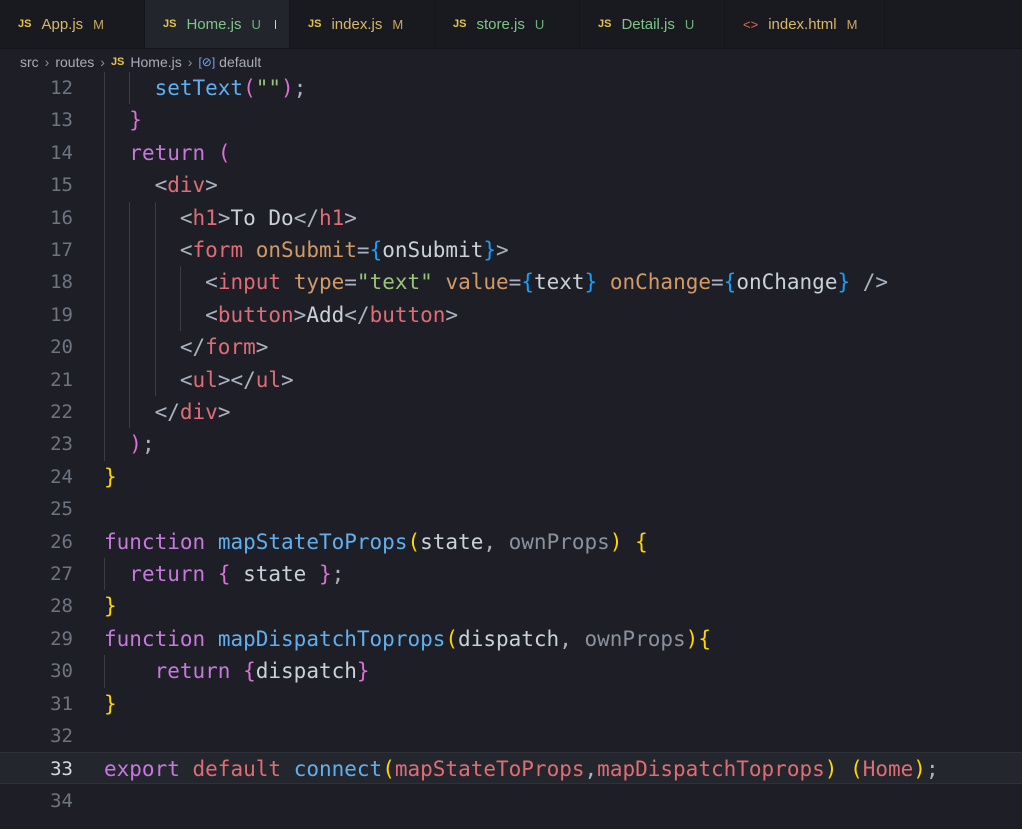 This screenshot has width=1022, height=829. What do you see at coordinates (511, 671) in the screenshot?
I see `code-line: 30 return {dispatch}` at bounding box center [511, 671].